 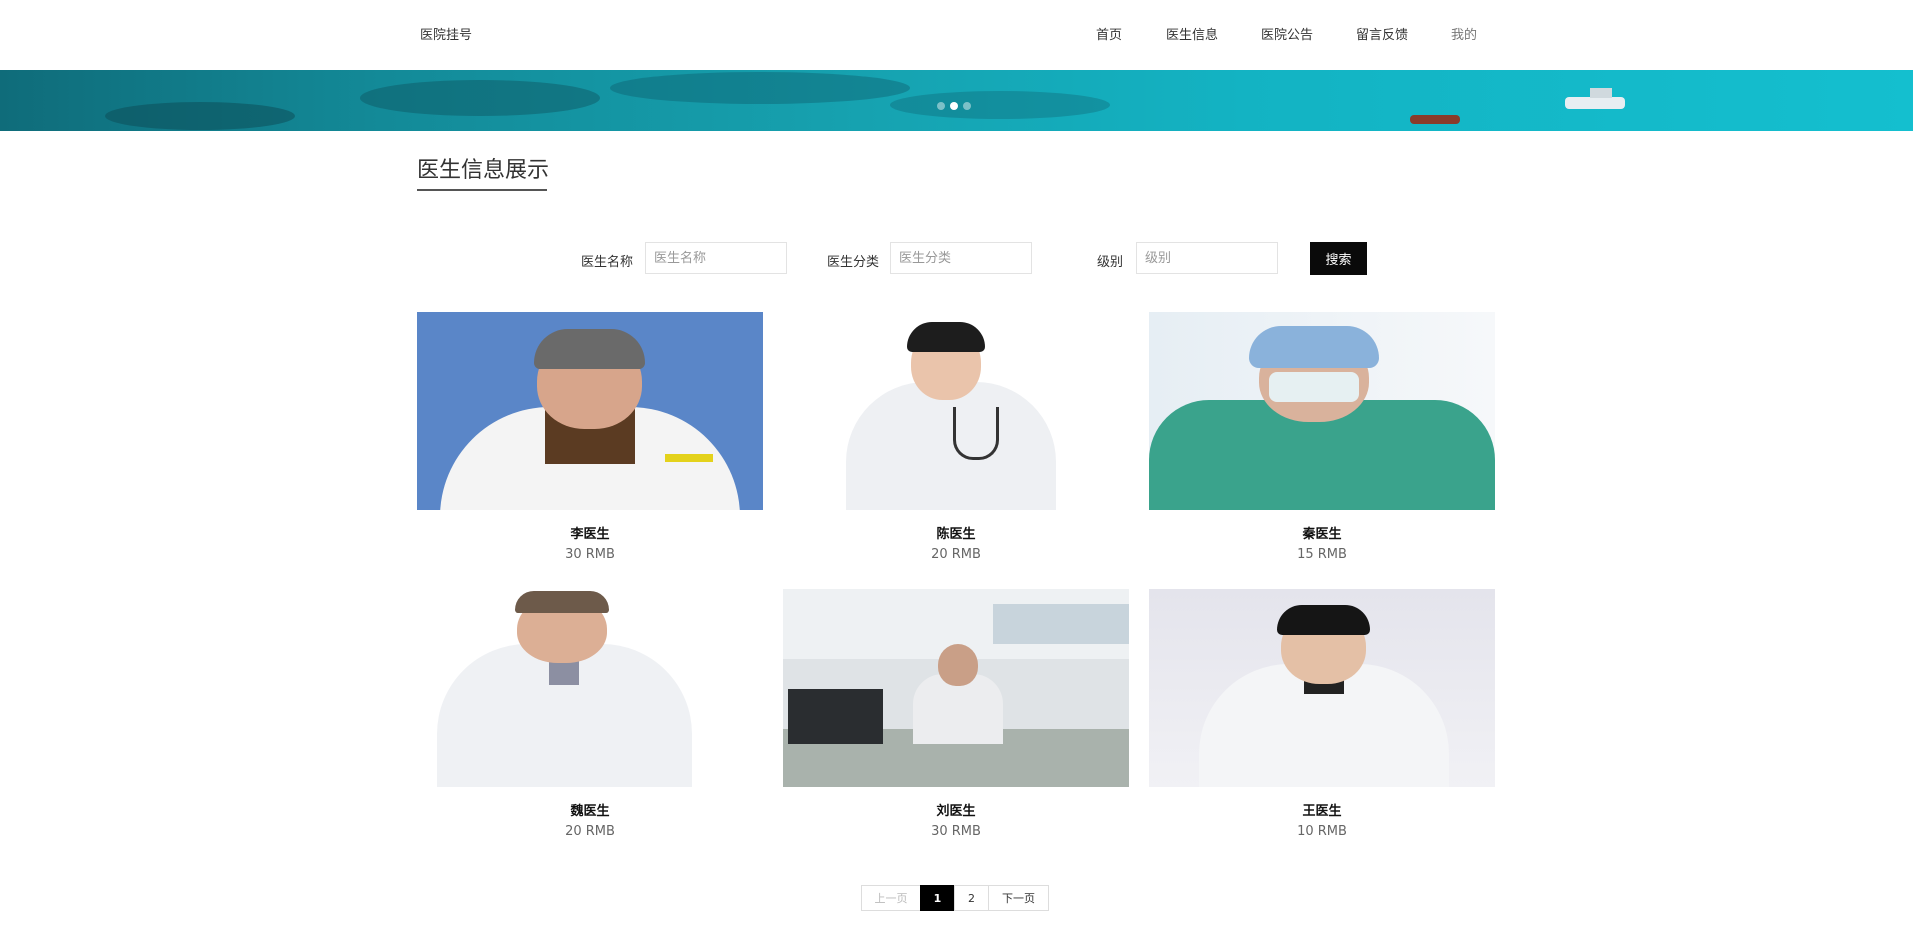 What do you see at coordinates (1338, 258) in the screenshot?
I see `search-button: 搜索` at bounding box center [1338, 258].